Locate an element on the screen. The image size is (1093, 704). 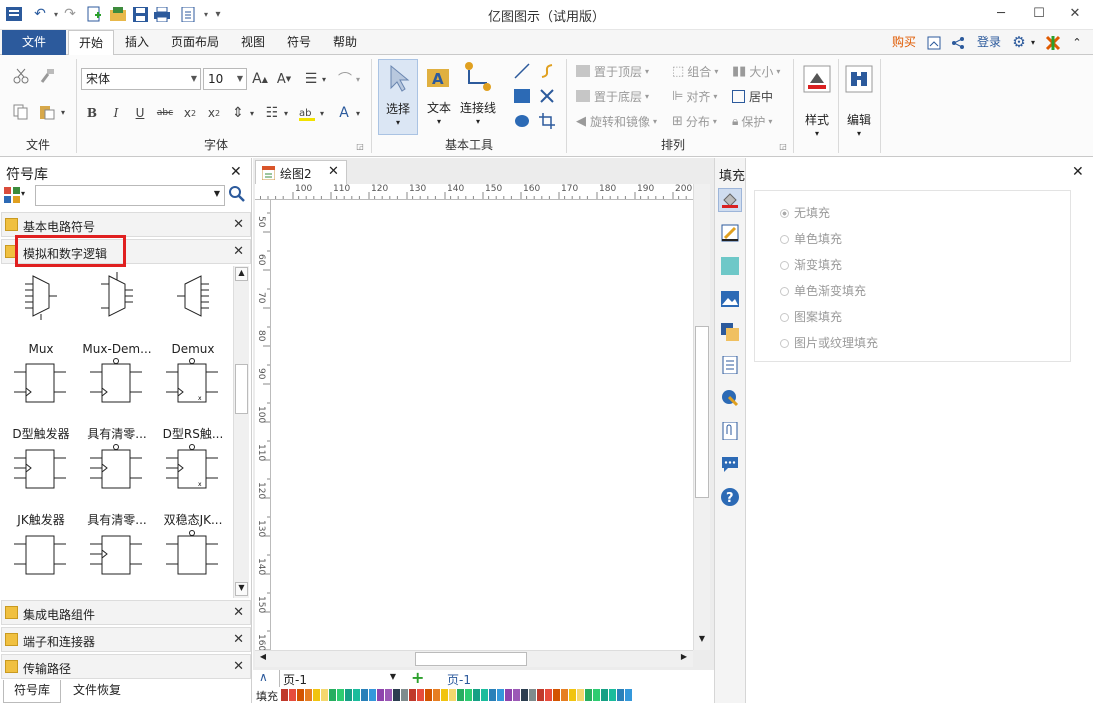
edit-button: 编辑 ▾ is located at coordinates (859, 104).